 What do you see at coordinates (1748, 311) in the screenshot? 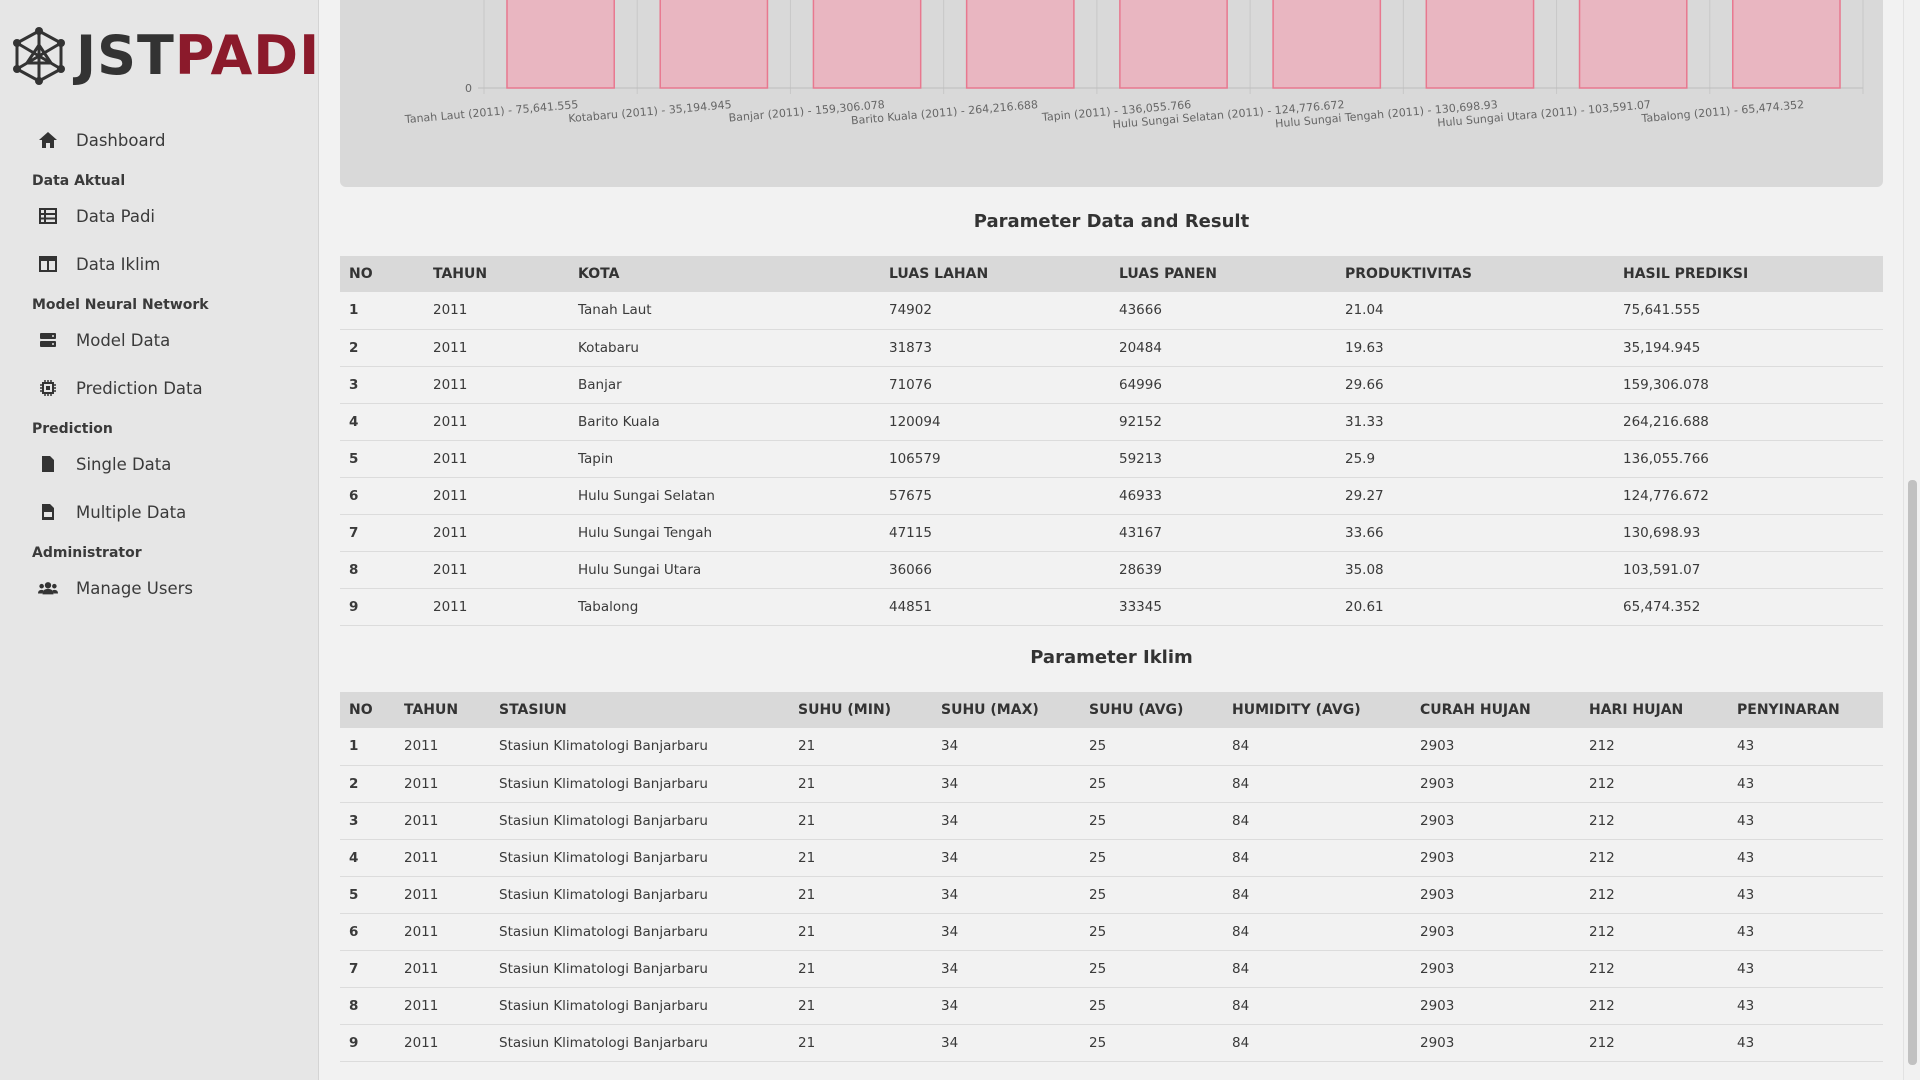
I see `table-cell: 75,641.555` at bounding box center [1748, 311].